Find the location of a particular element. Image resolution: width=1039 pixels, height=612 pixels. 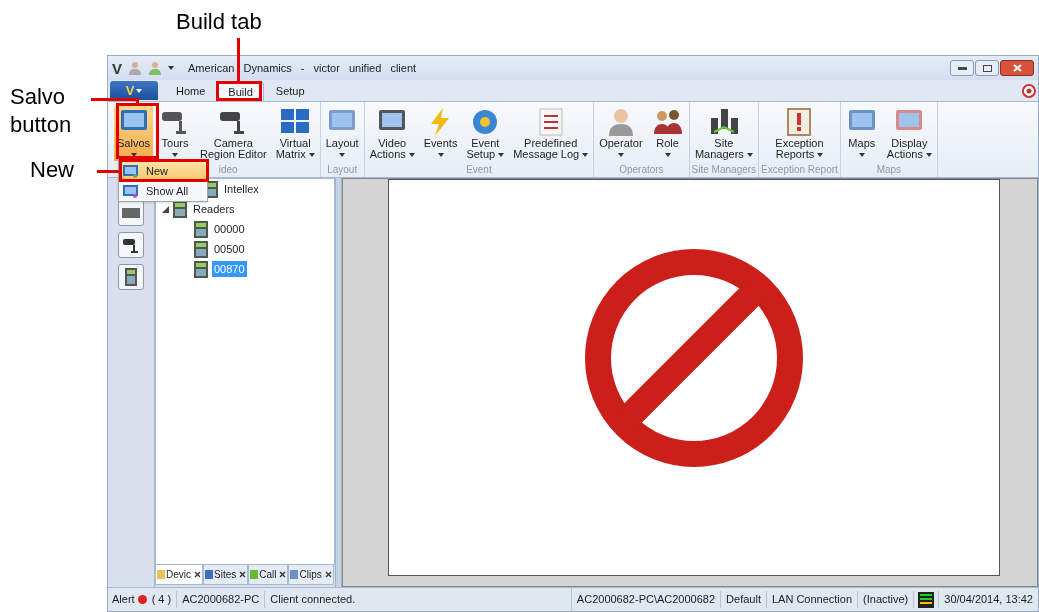

menu-item: Show All is located at coordinates (163, 191).